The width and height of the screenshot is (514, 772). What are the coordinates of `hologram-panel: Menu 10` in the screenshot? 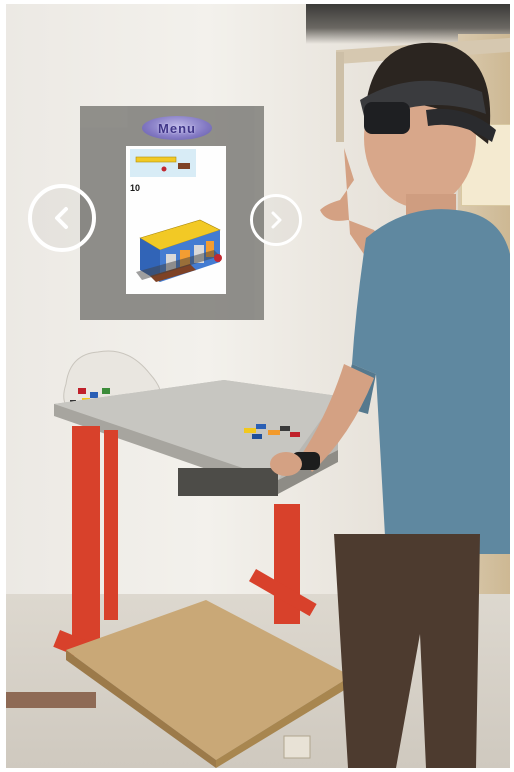 It's located at (172, 213).